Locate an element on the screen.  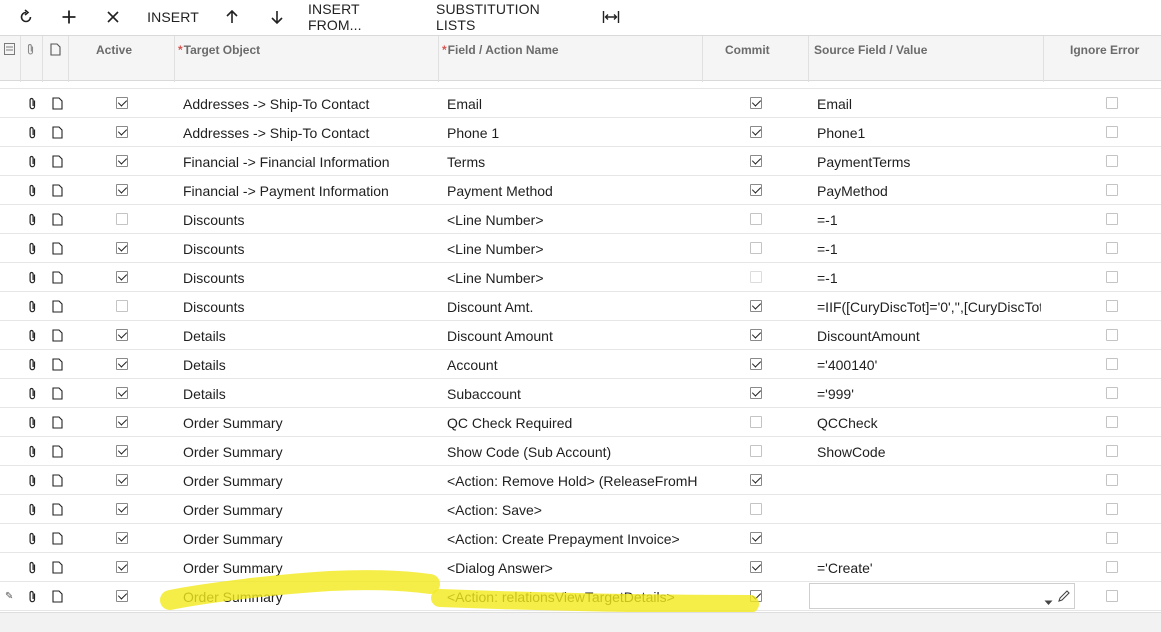
add-row-button is located at coordinates (69, 17).